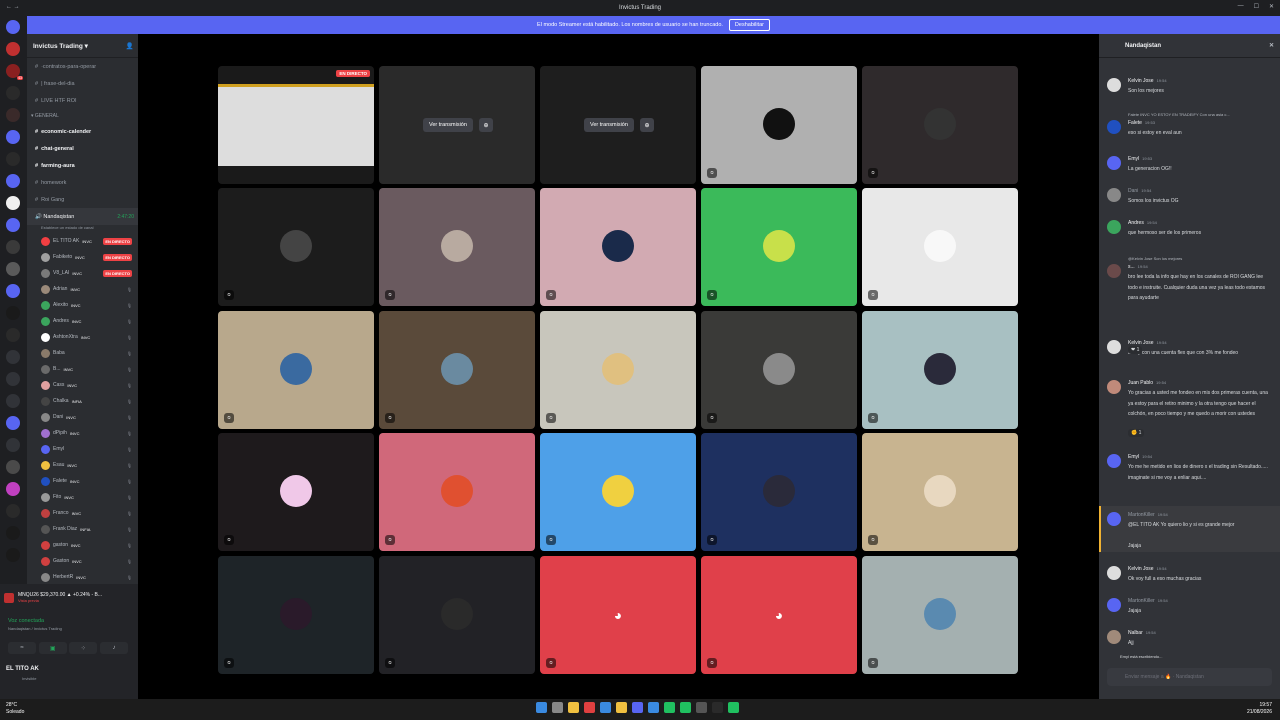 Image resolution: width=1280 pixels, height=720 pixels. What do you see at coordinates (1140, 457) in the screenshot?
I see `message-author: Emyl 19:54` at bounding box center [1140, 457].